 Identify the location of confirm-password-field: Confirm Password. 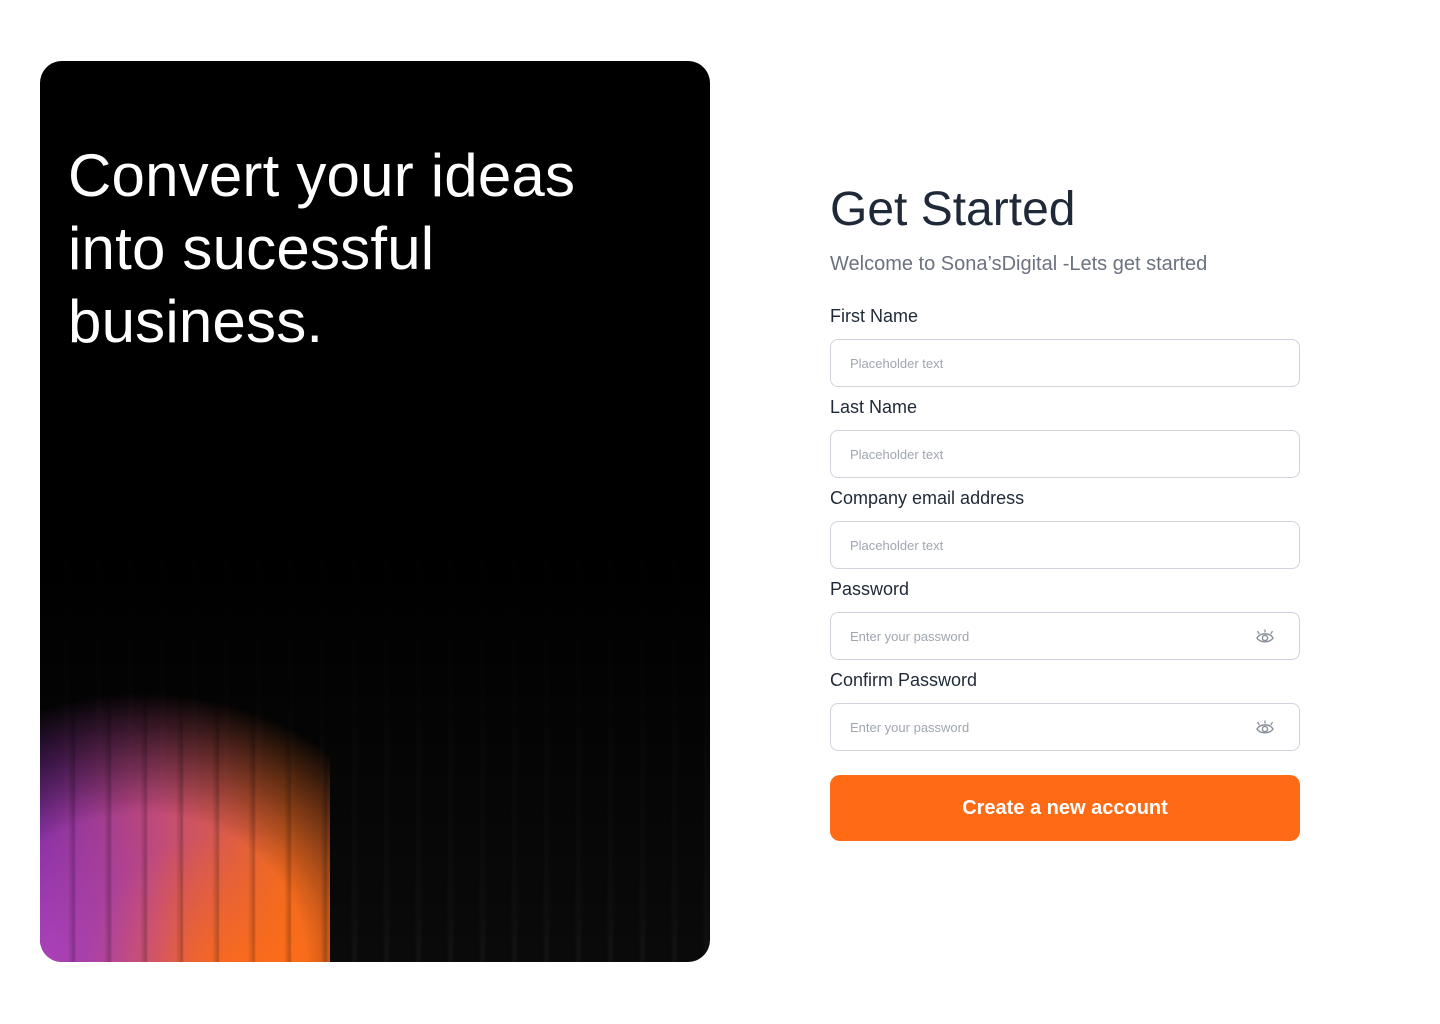
(1065, 709).